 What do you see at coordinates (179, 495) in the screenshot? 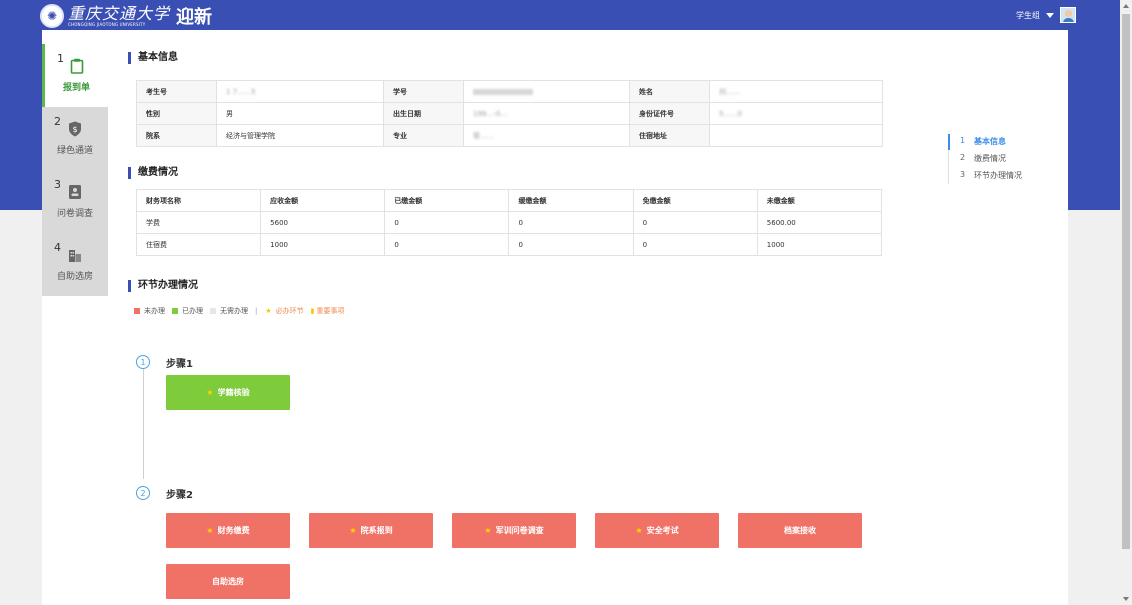
I see `step-label: 步骤2` at bounding box center [179, 495].